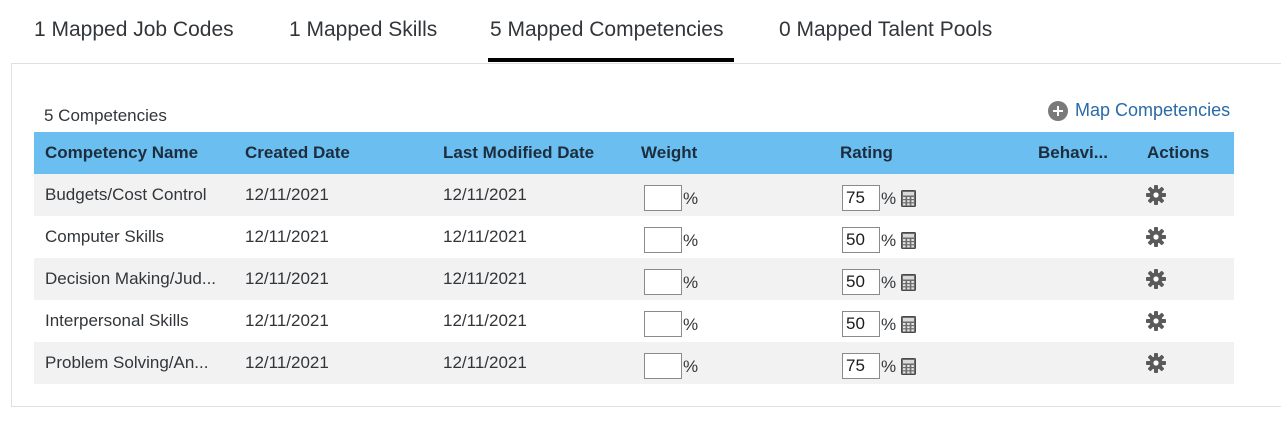 The width and height of the screenshot is (1281, 434). Describe the element at coordinates (121, 153) in the screenshot. I see `column-header-competency-name: Competency Name` at that location.